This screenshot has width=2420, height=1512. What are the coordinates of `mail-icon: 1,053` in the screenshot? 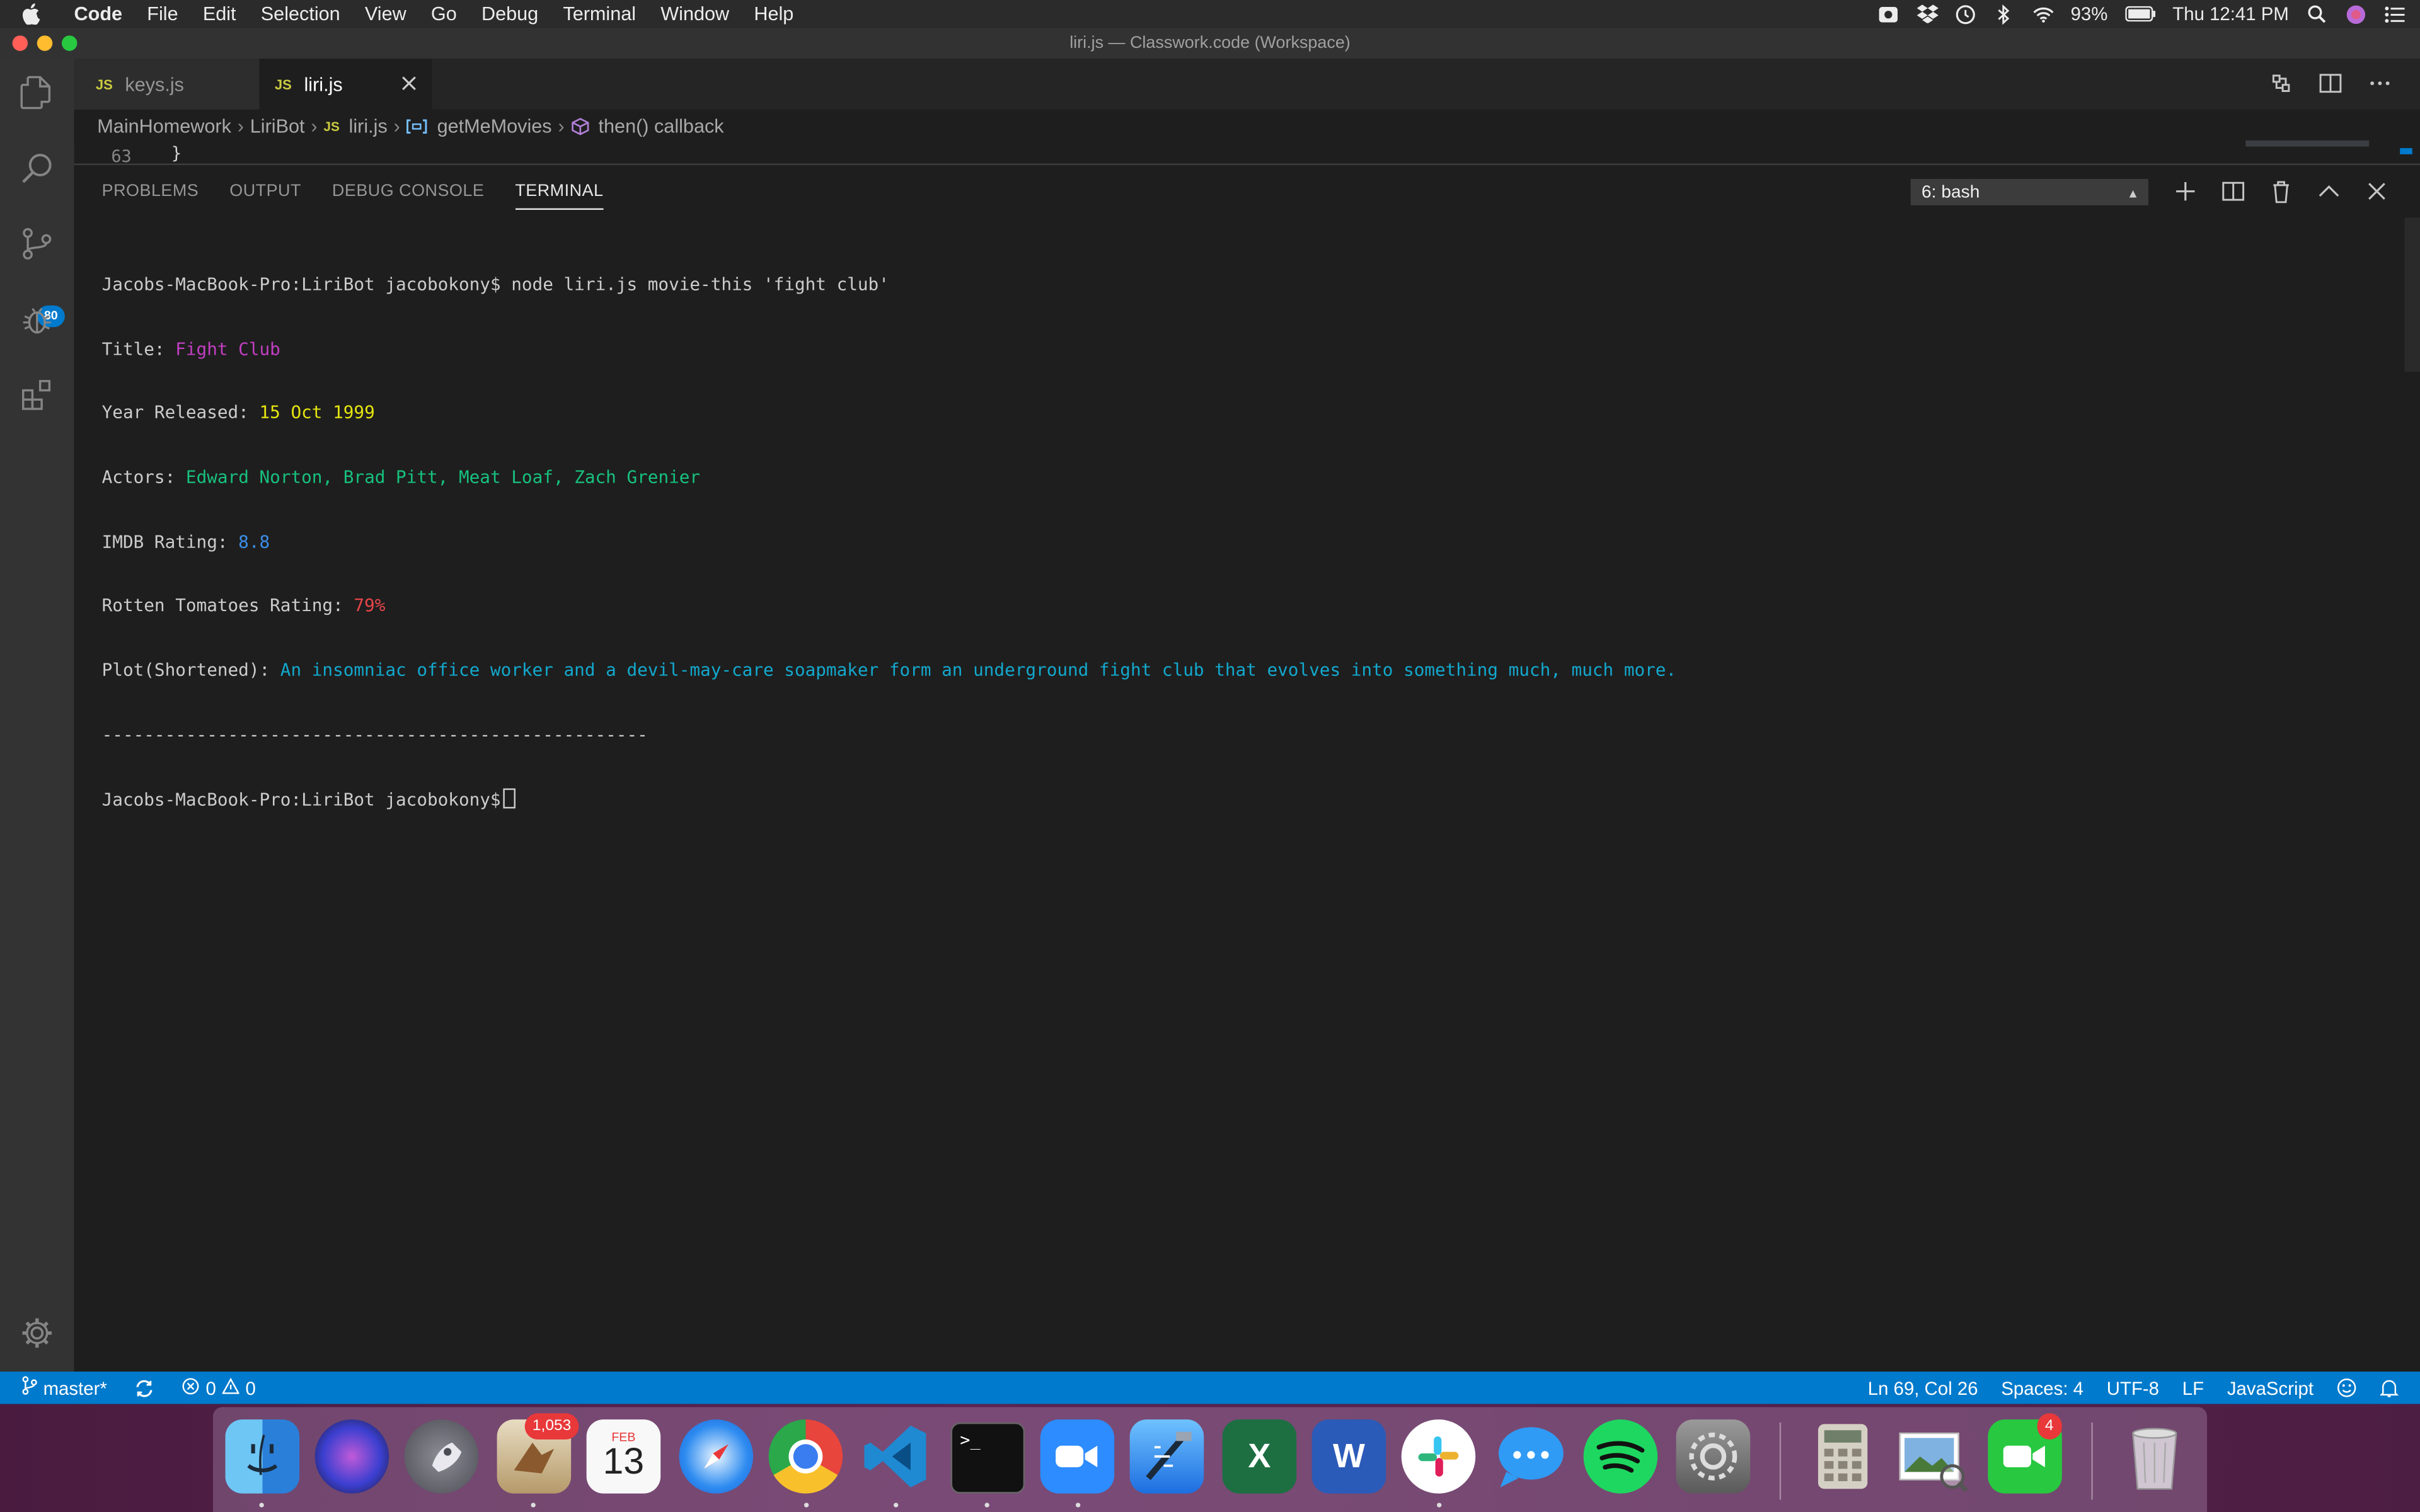 It's located at (538, 1453).